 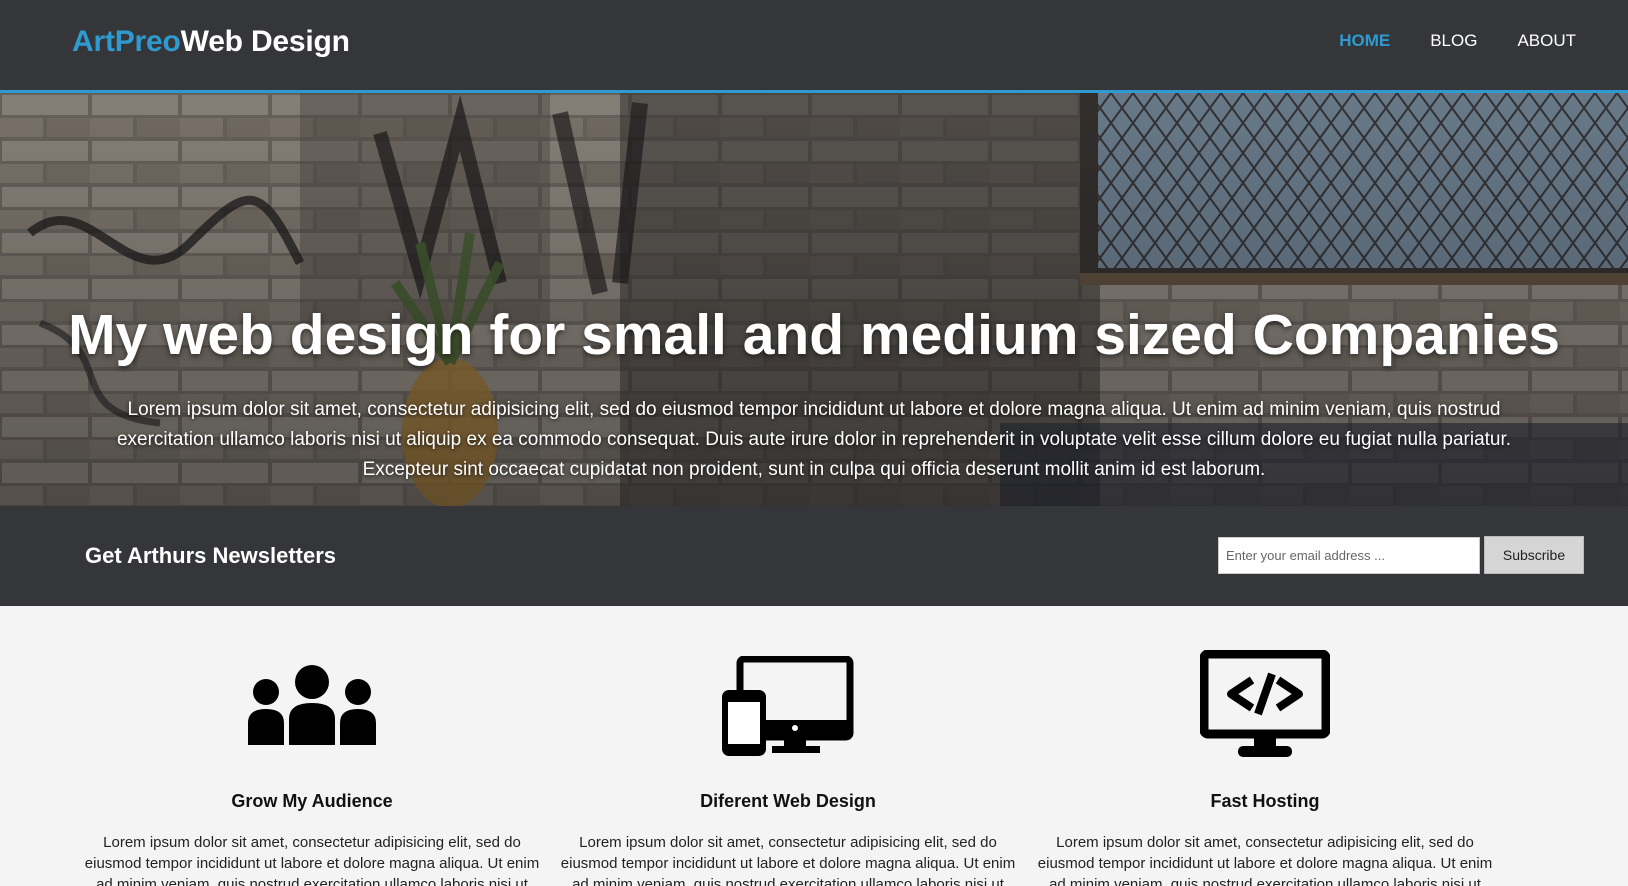 I want to click on main-nav: HOME BLOG ABOUT, so click(x=1457, y=41).